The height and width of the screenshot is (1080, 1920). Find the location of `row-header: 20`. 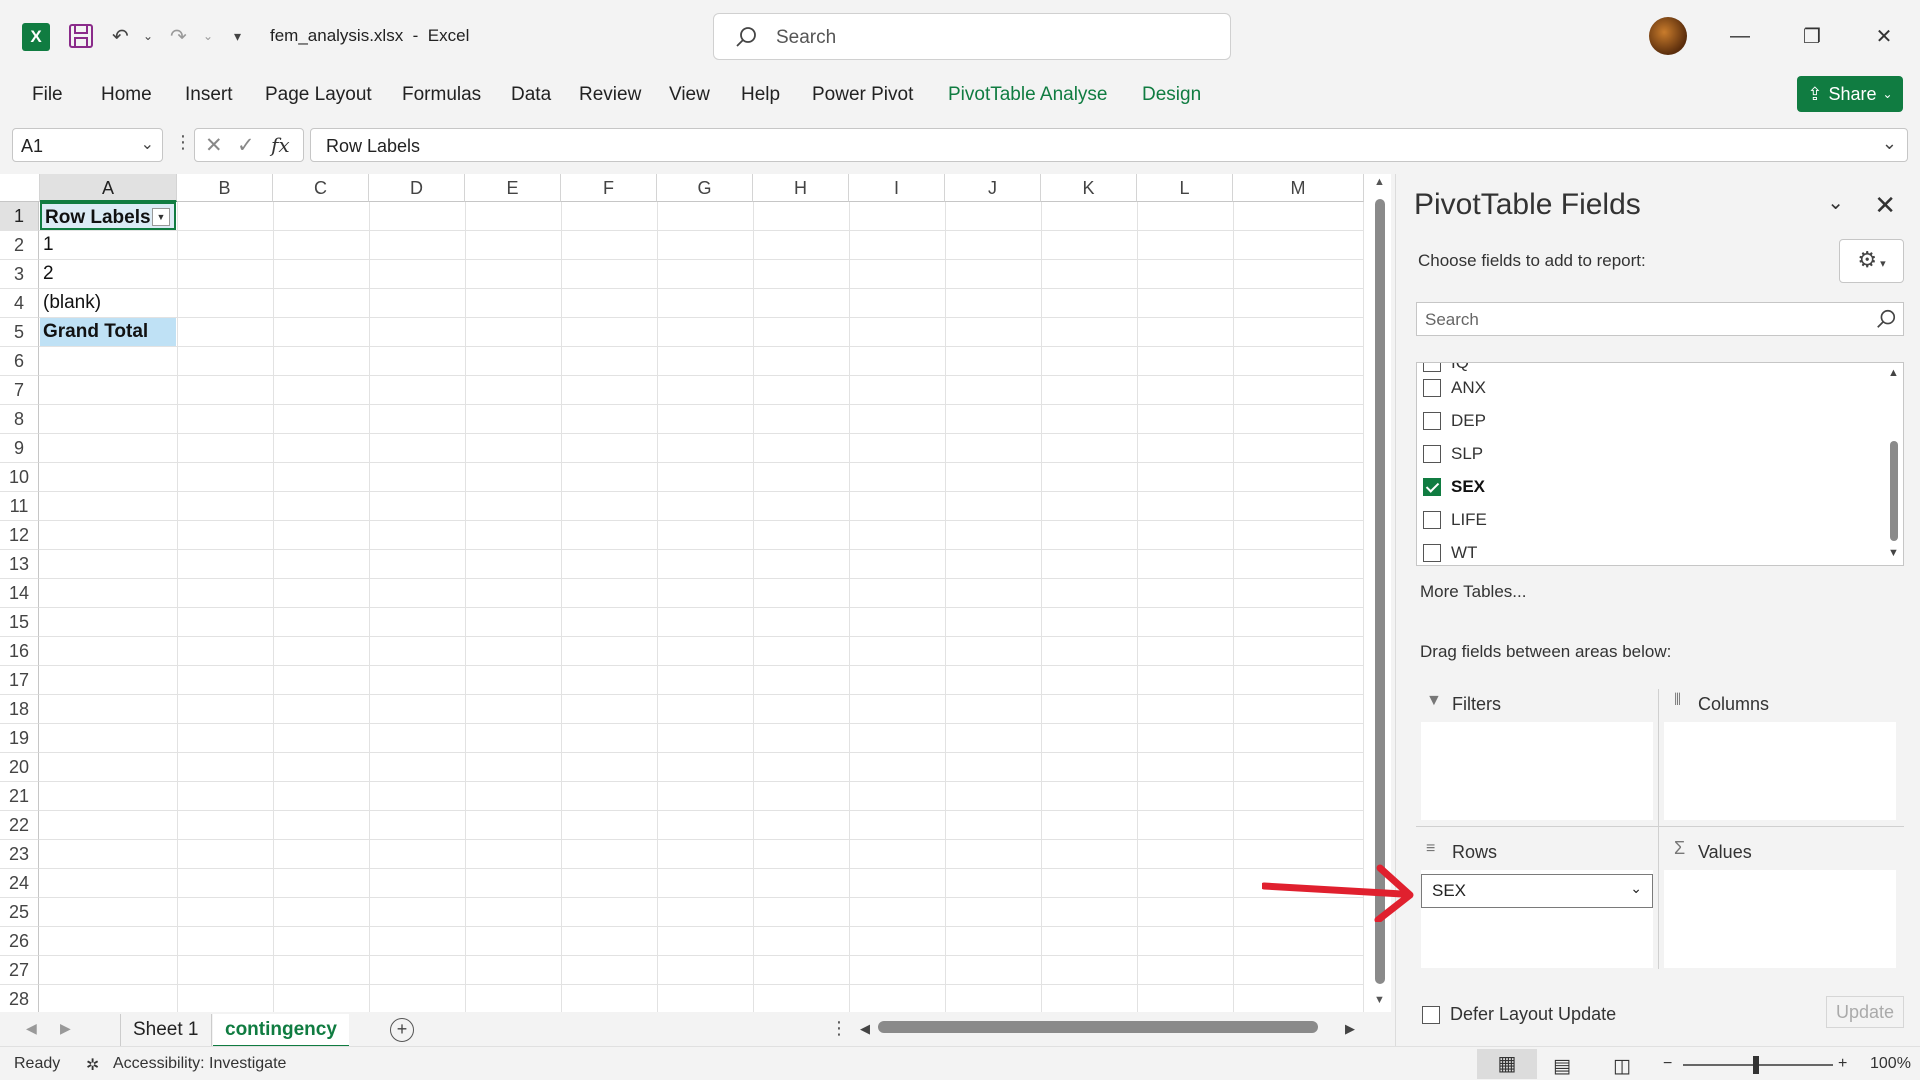

row-header: 20 is located at coordinates (19, 767).